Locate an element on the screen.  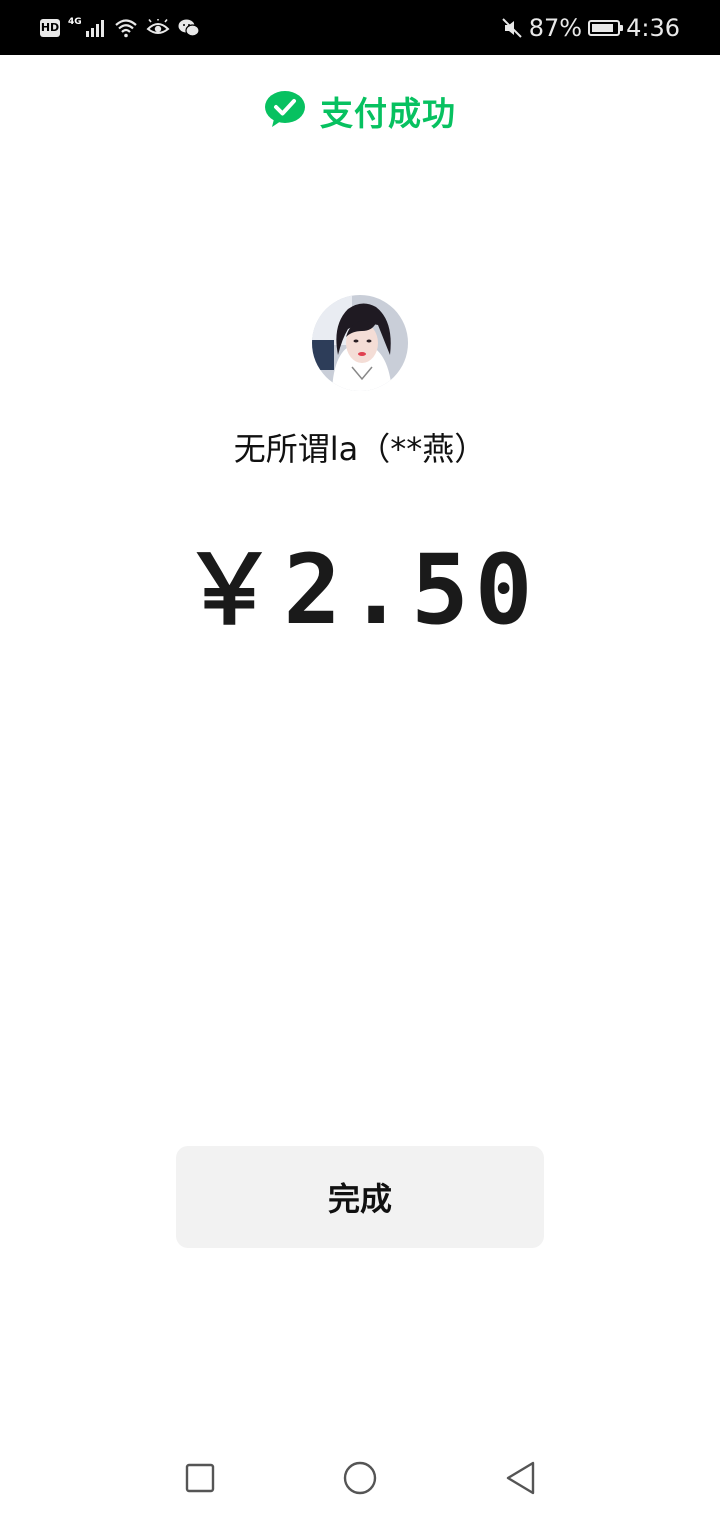
payee-name: 无所谓la（**燕） is located at coordinates (360, 449).